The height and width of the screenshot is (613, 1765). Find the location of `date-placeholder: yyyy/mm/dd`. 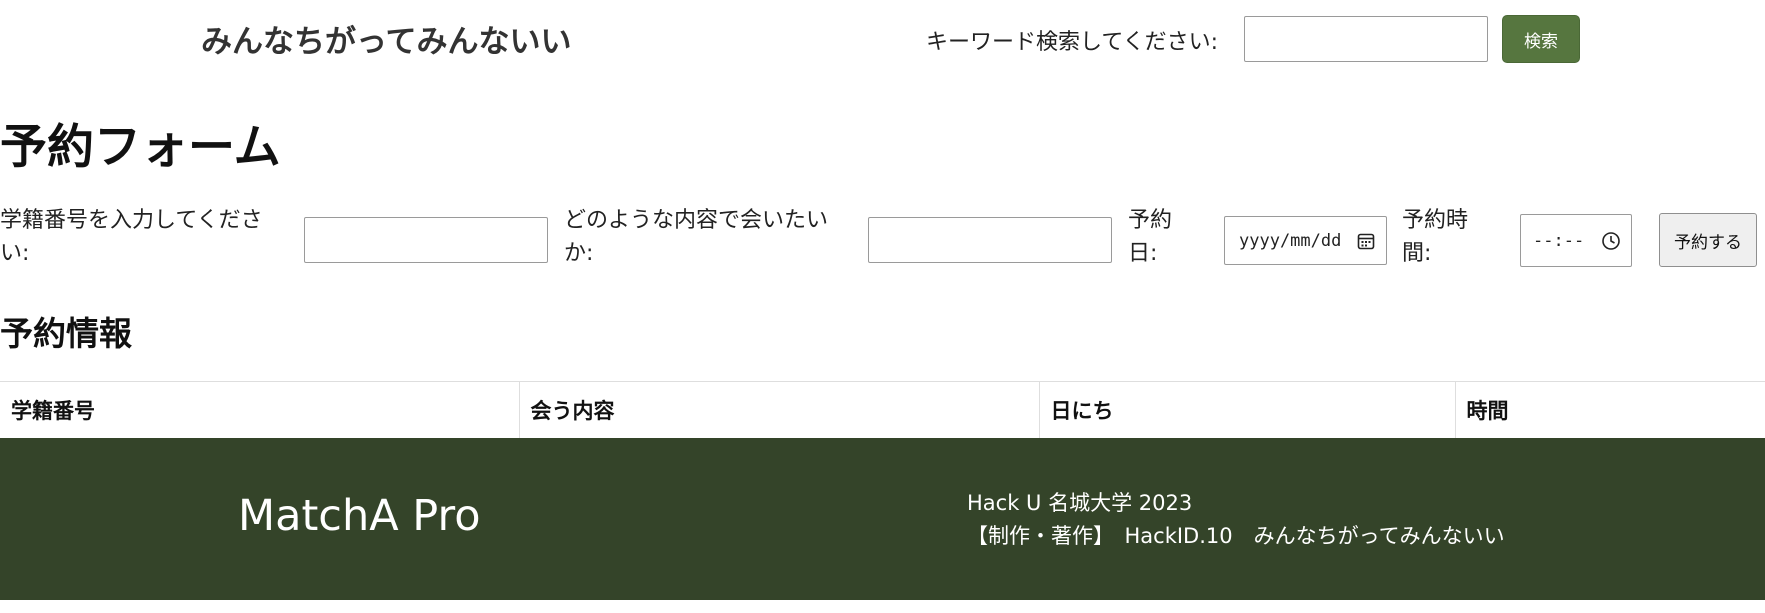

date-placeholder: yyyy/mm/dd is located at coordinates (1290, 240).